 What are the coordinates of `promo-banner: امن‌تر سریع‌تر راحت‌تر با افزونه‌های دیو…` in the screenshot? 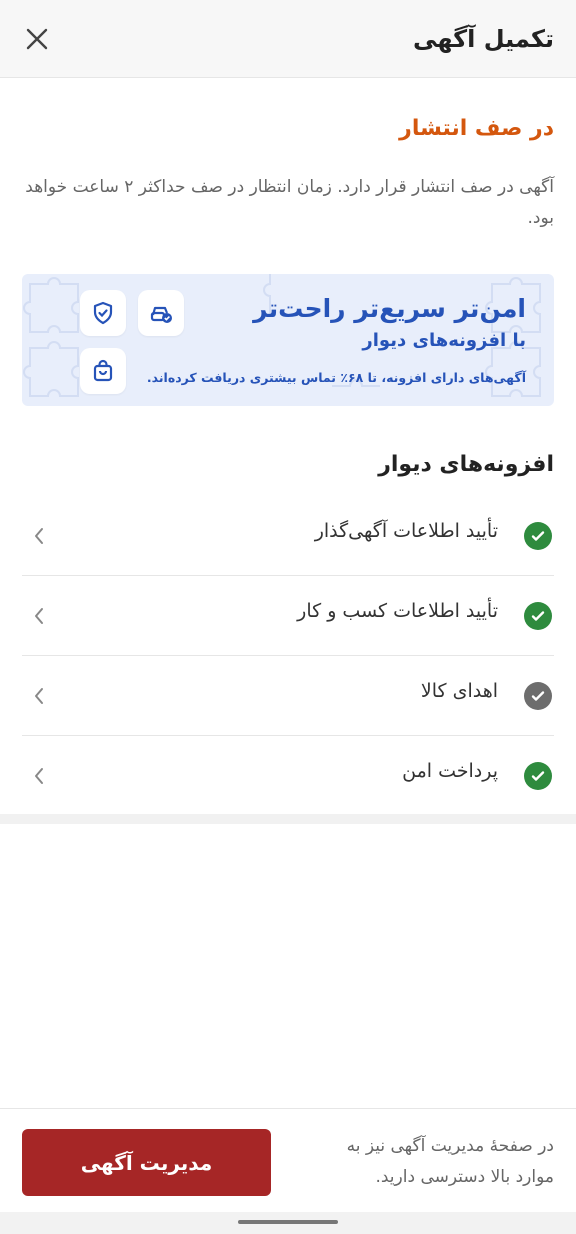 It's located at (288, 340).